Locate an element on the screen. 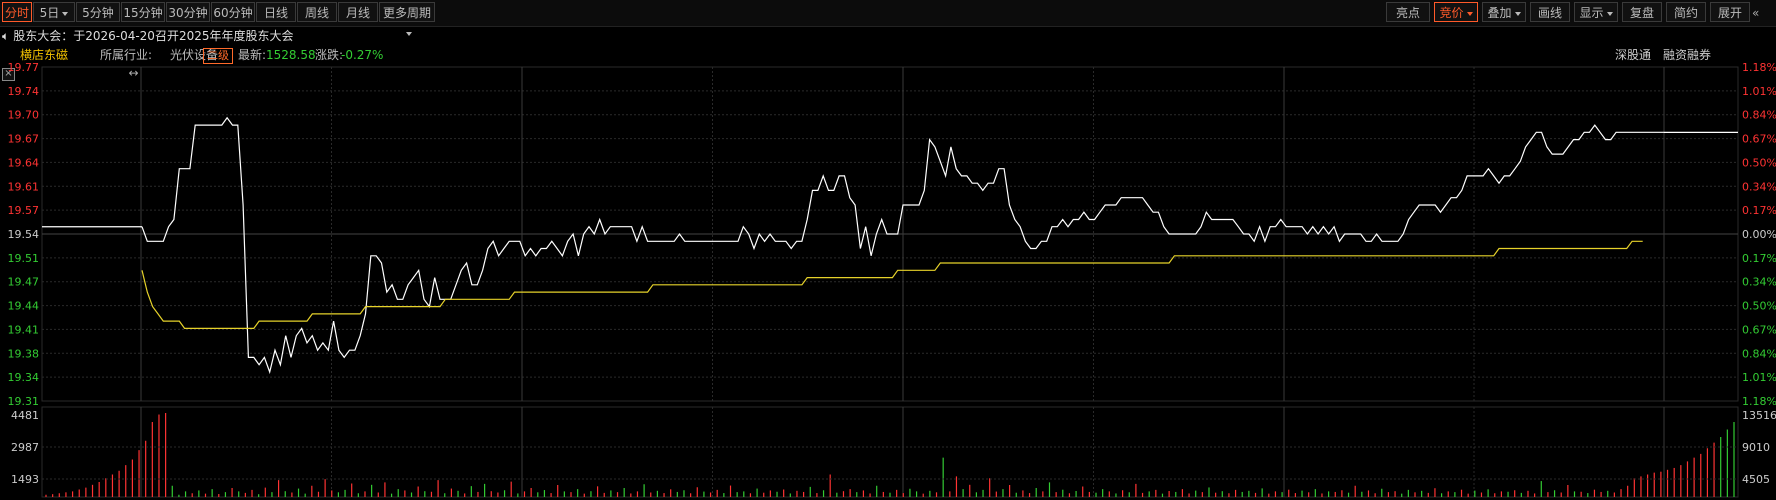  price-tick-label: 19.61 is located at coordinates (24, 186).